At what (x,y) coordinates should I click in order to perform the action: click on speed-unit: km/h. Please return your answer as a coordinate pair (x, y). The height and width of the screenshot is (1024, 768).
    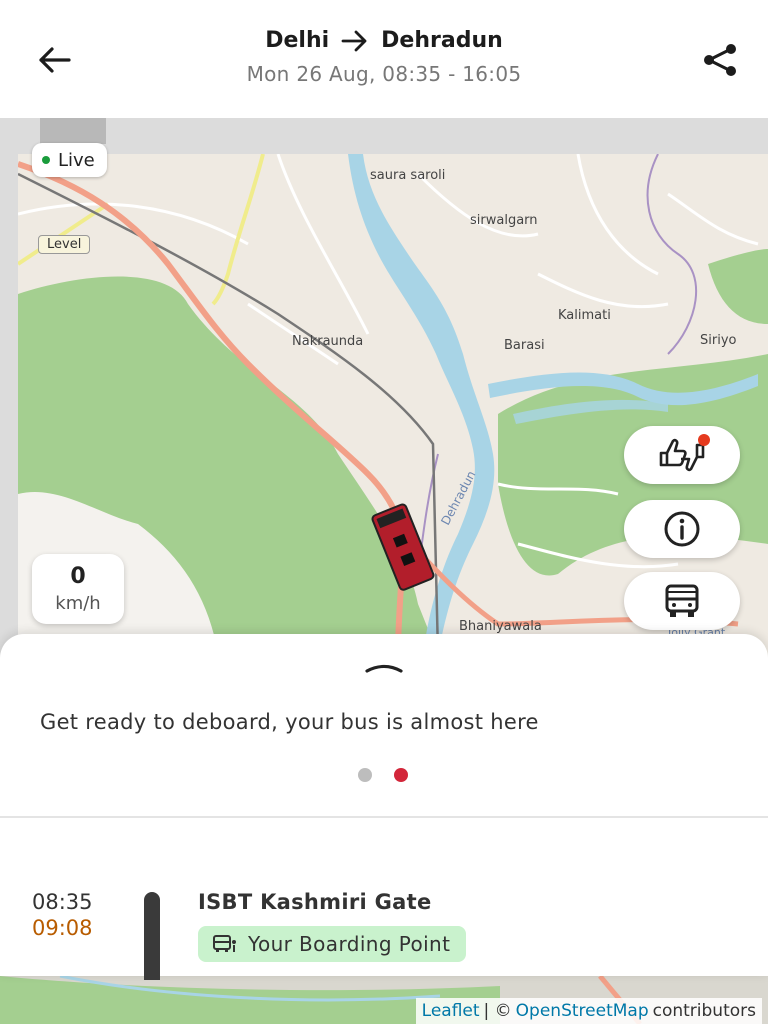
    Looking at the image, I should click on (78, 603).